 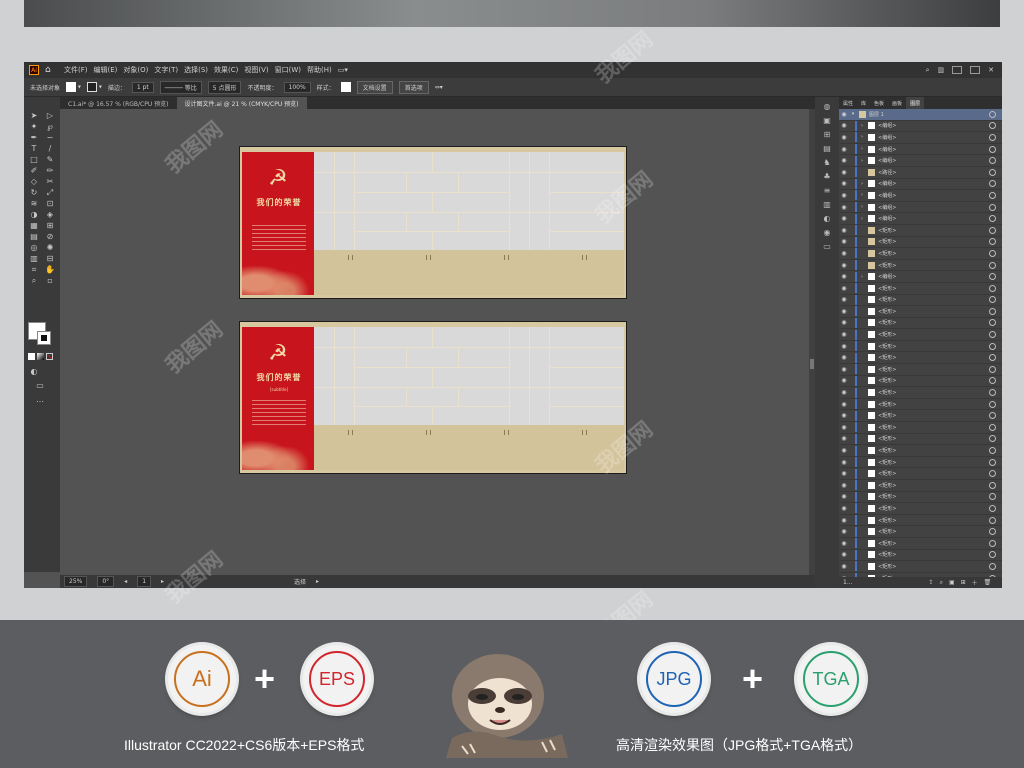 What do you see at coordinates (50, 225) in the screenshot?
I see `mesh-tool-icon: ⊞` at bounding box center [50, 225].